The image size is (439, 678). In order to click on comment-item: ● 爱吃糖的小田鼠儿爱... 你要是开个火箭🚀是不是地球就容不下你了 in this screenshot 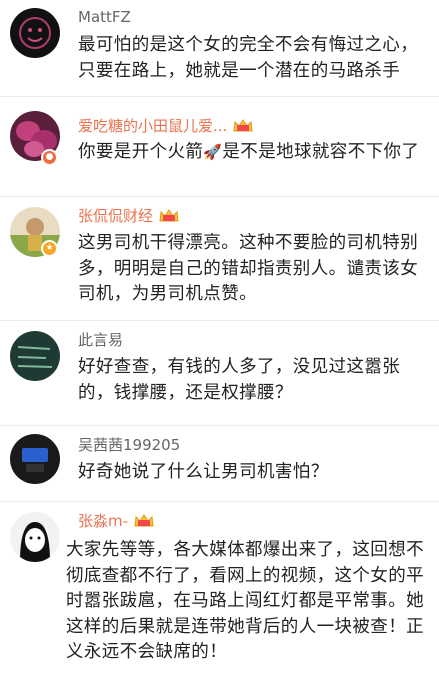, I will do `click(219, 146)`.